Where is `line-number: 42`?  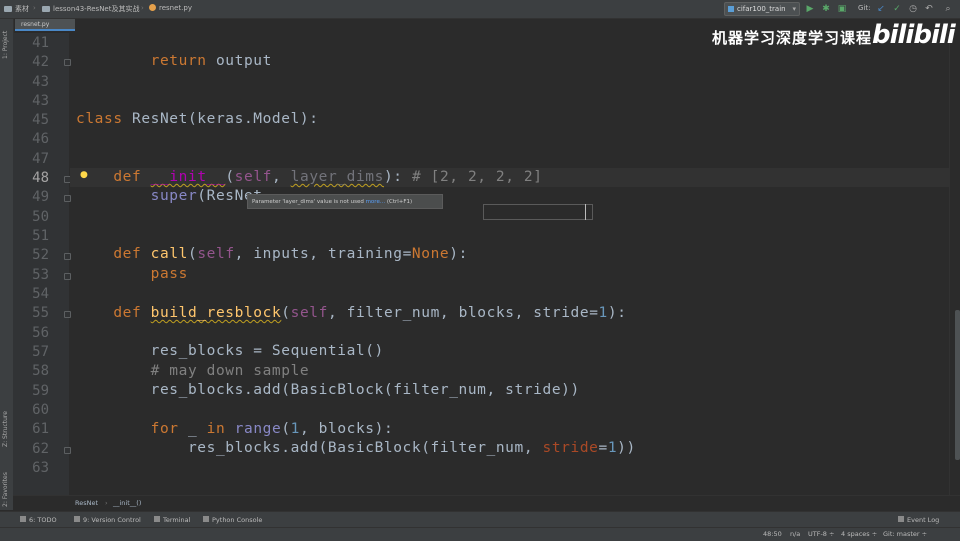
line-number: 42 is located at coordinates (40, 62).